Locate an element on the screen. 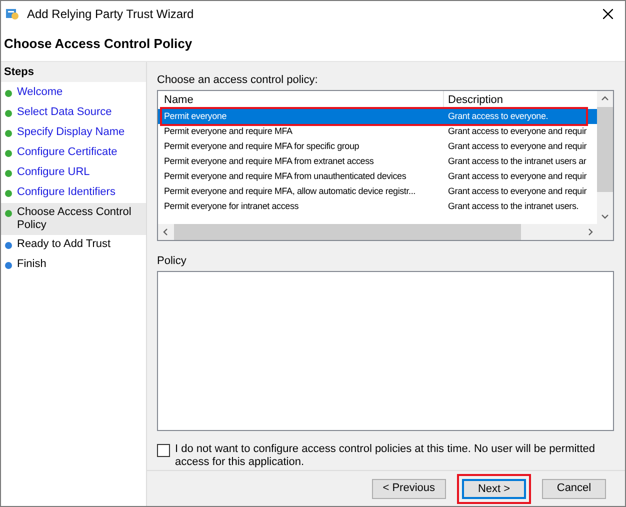 This screenshot has height=507, width=626. step-item: Ready to Add Trust is located at coordinates (73, 245).